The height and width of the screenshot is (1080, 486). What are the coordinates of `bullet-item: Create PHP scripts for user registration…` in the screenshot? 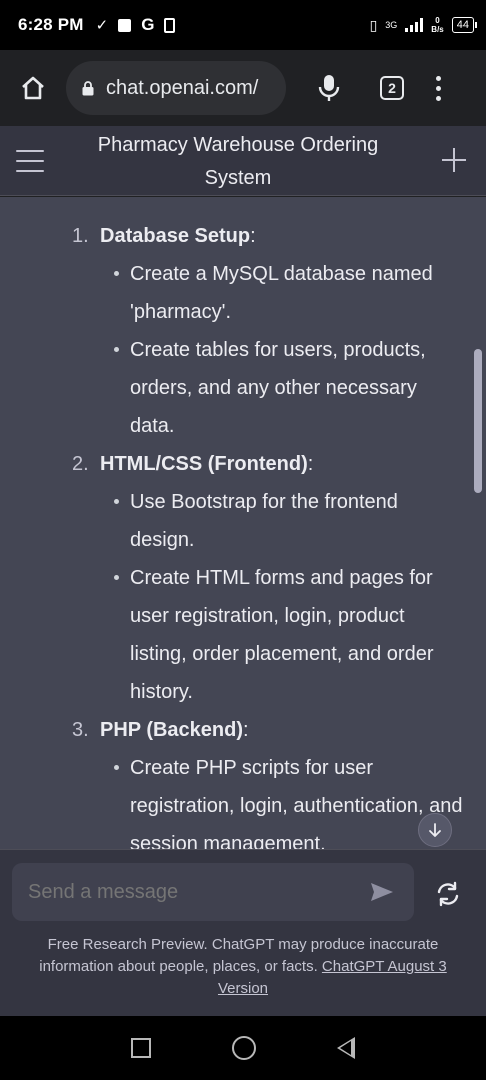 It's located at (282, 799).